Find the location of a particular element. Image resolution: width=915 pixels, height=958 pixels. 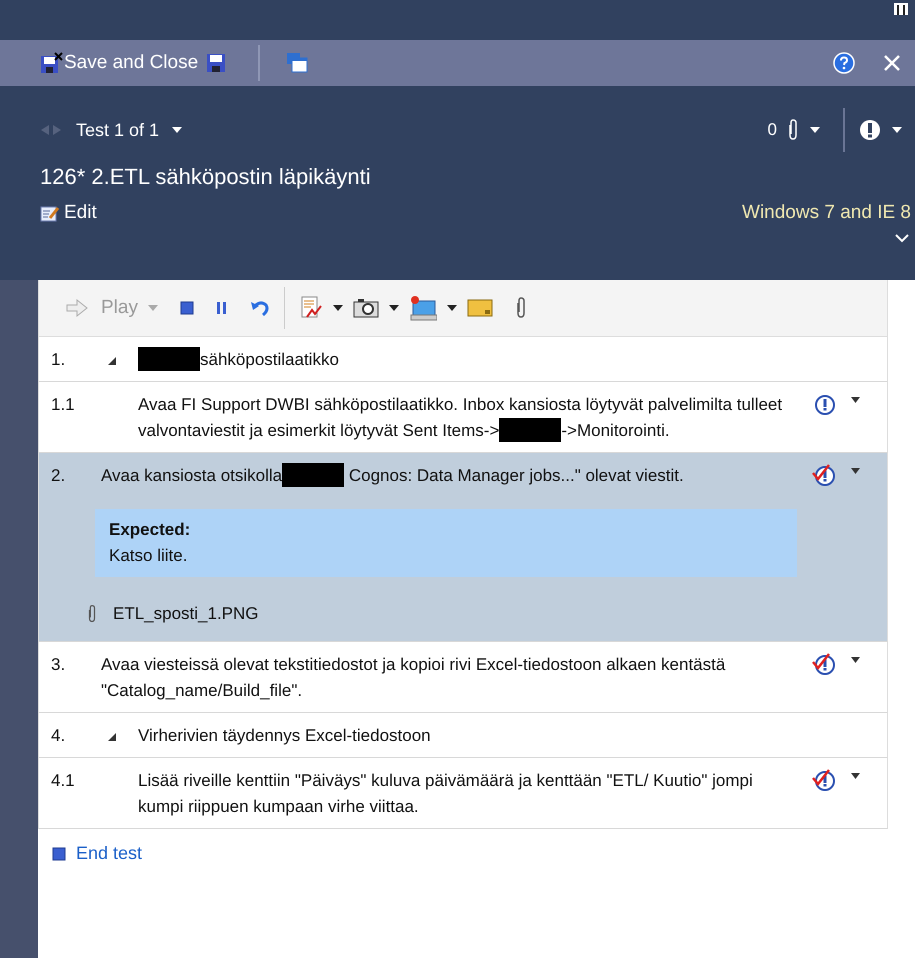

step-text: Lisää riveille kenttiin "Päiväys" kuluva päivämäärä ja kenttään "ETL/ Kuutio" jompi kumpi riippuen kumpaan virhe viittaa. is located at coordinates (446, 794).